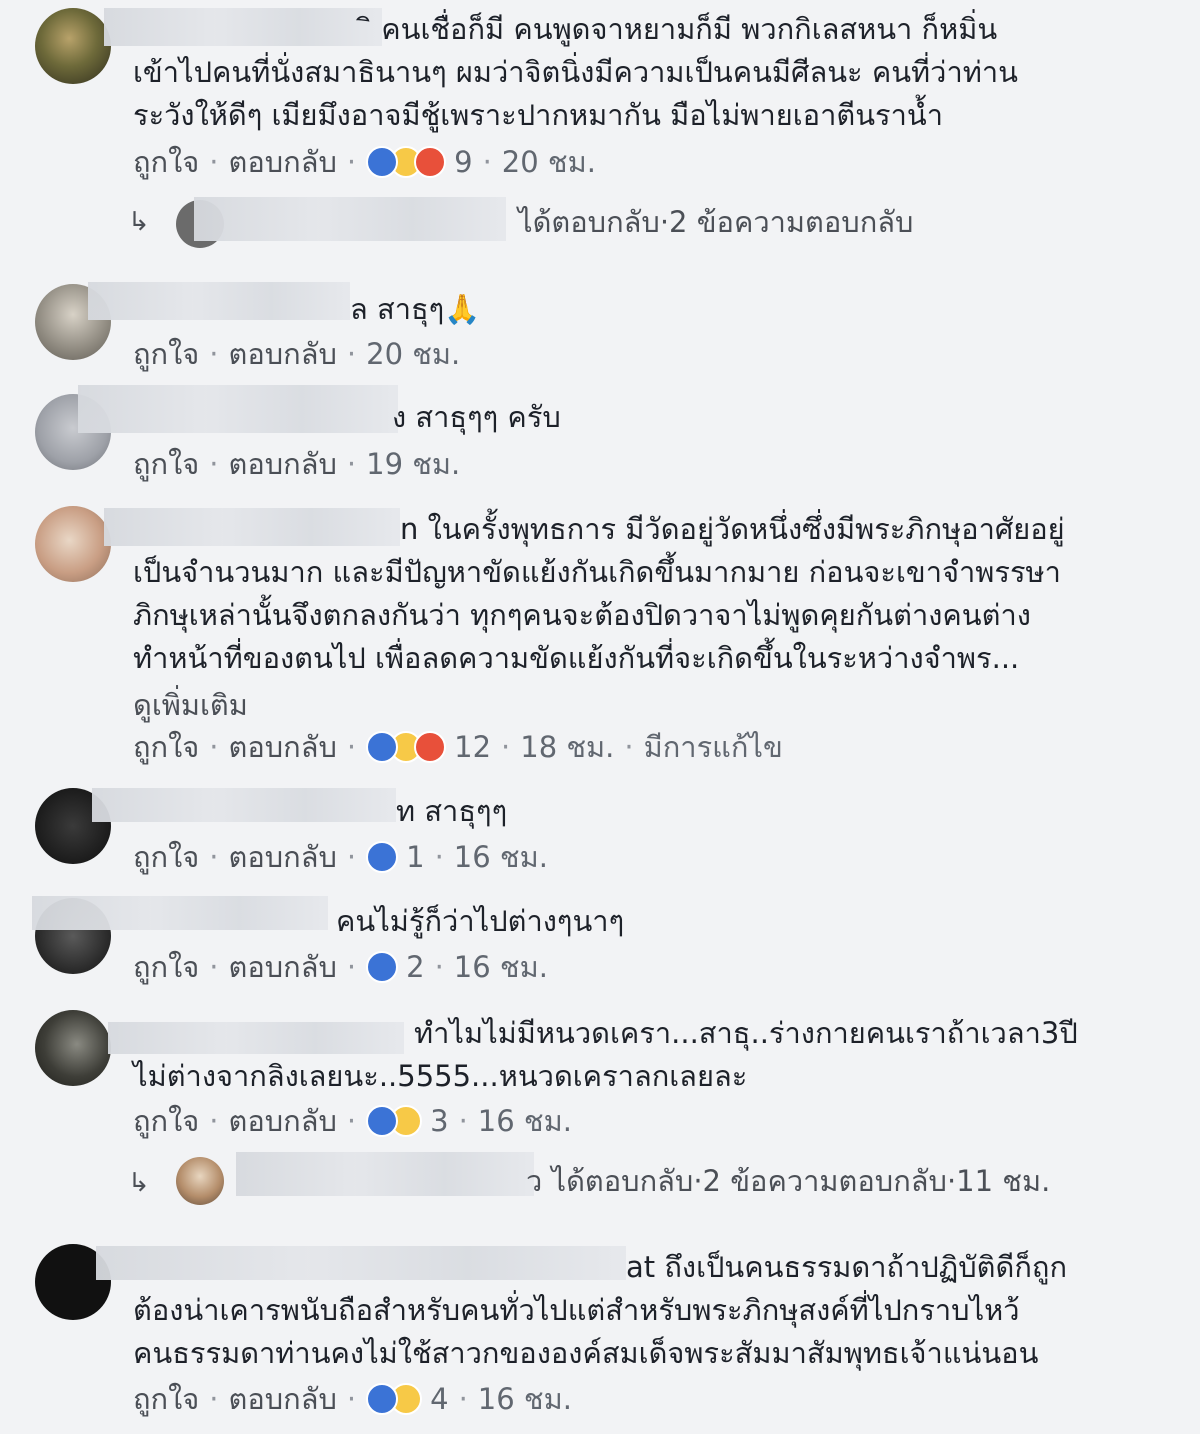 The image size is (1200, 1434). I want to click on reaction-count: 2, so click(415, 967).